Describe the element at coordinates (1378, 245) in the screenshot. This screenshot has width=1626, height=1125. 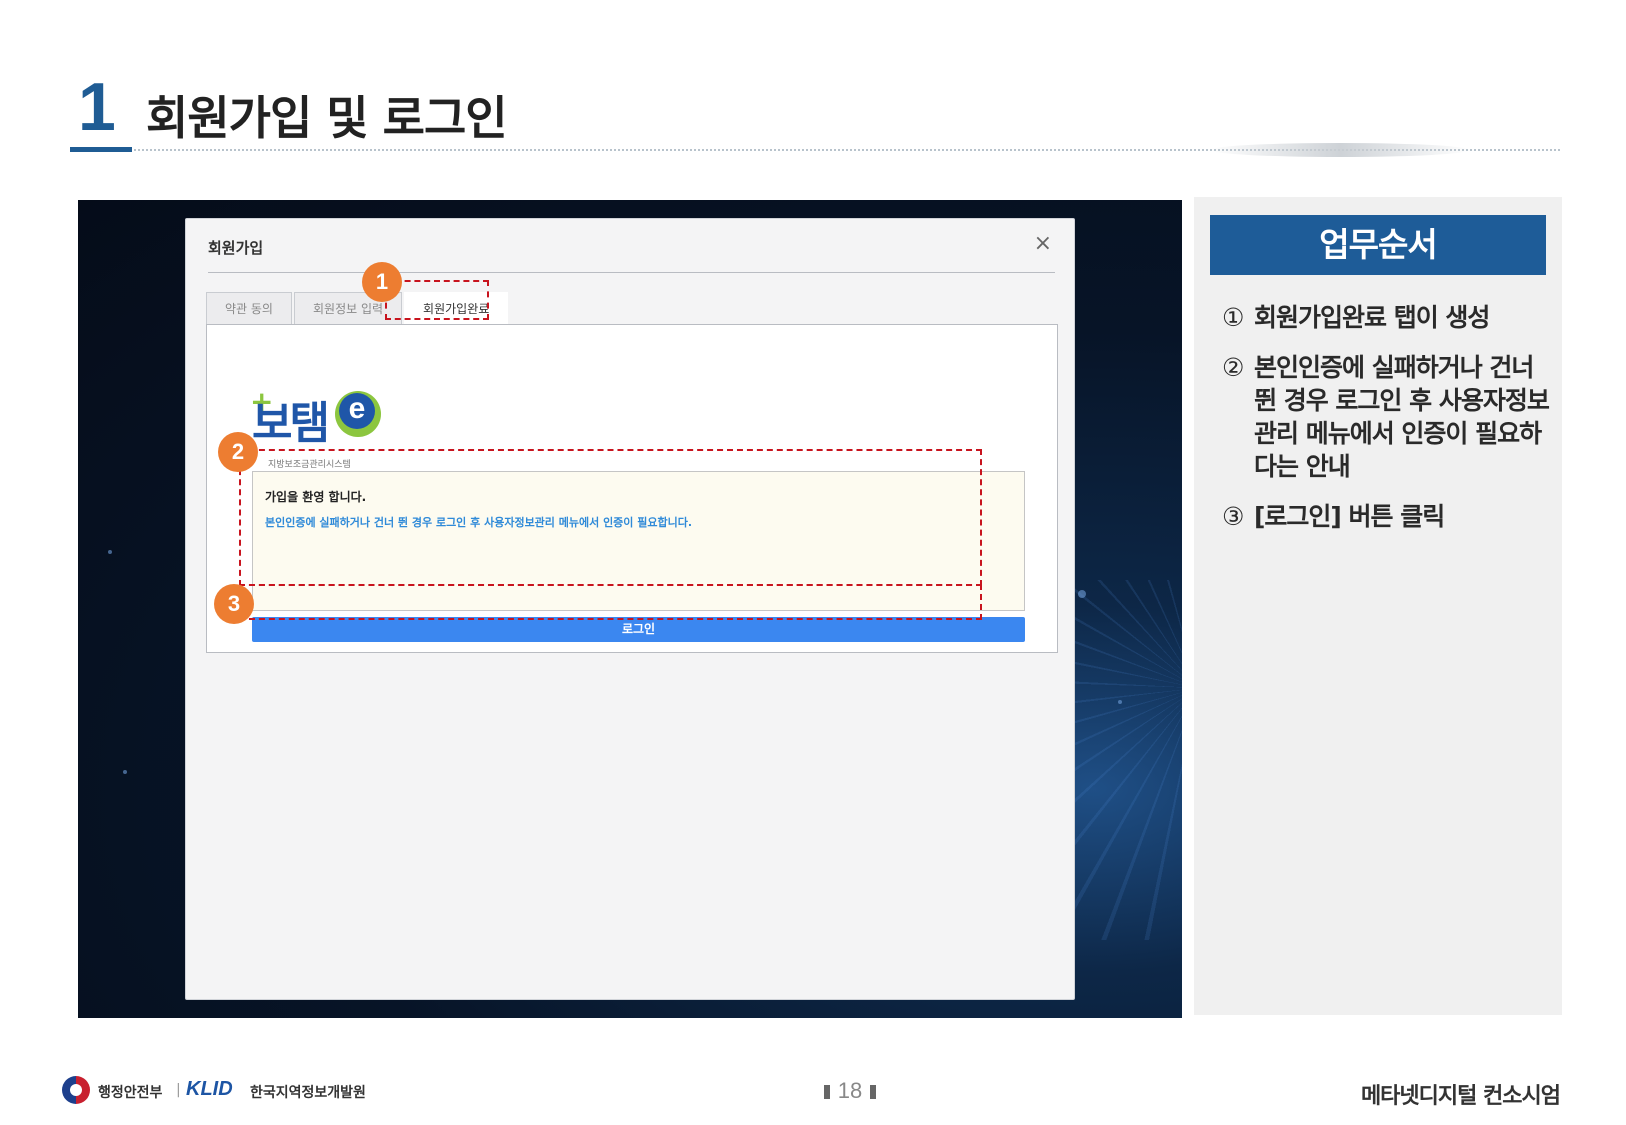
I see `work-order-title: 업무순서` at that location.